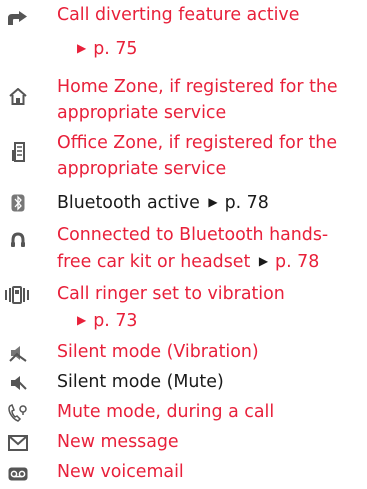  What do you see at coordinates (18, 203) in the screenshot?
I see `bluetooth-icon` at bounding box center [18, 203].